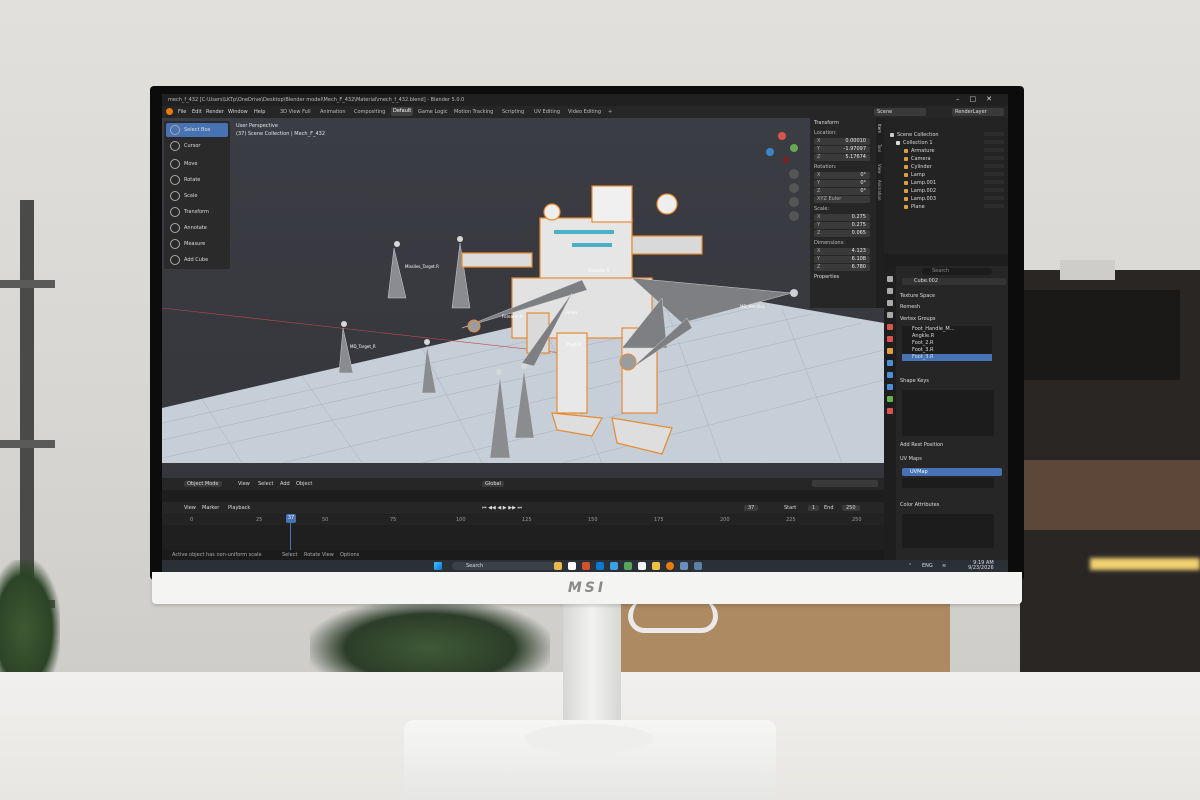  What do you see at coordinates (920, 191) in the screenshot?
I see `outliner-item-lamp-002: Lamp.002` at bounding box center [920, 191].